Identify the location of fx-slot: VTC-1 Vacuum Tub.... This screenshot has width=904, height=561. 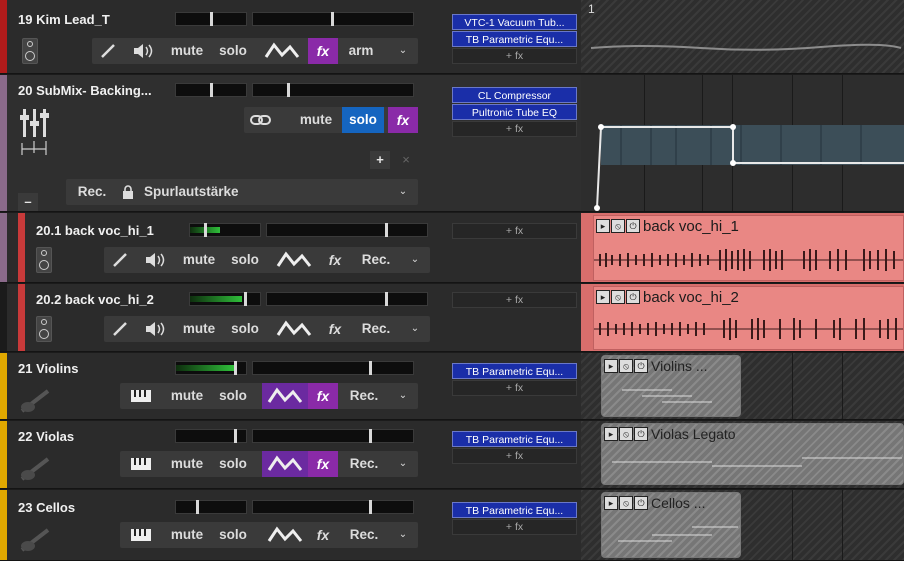
(514, 22).